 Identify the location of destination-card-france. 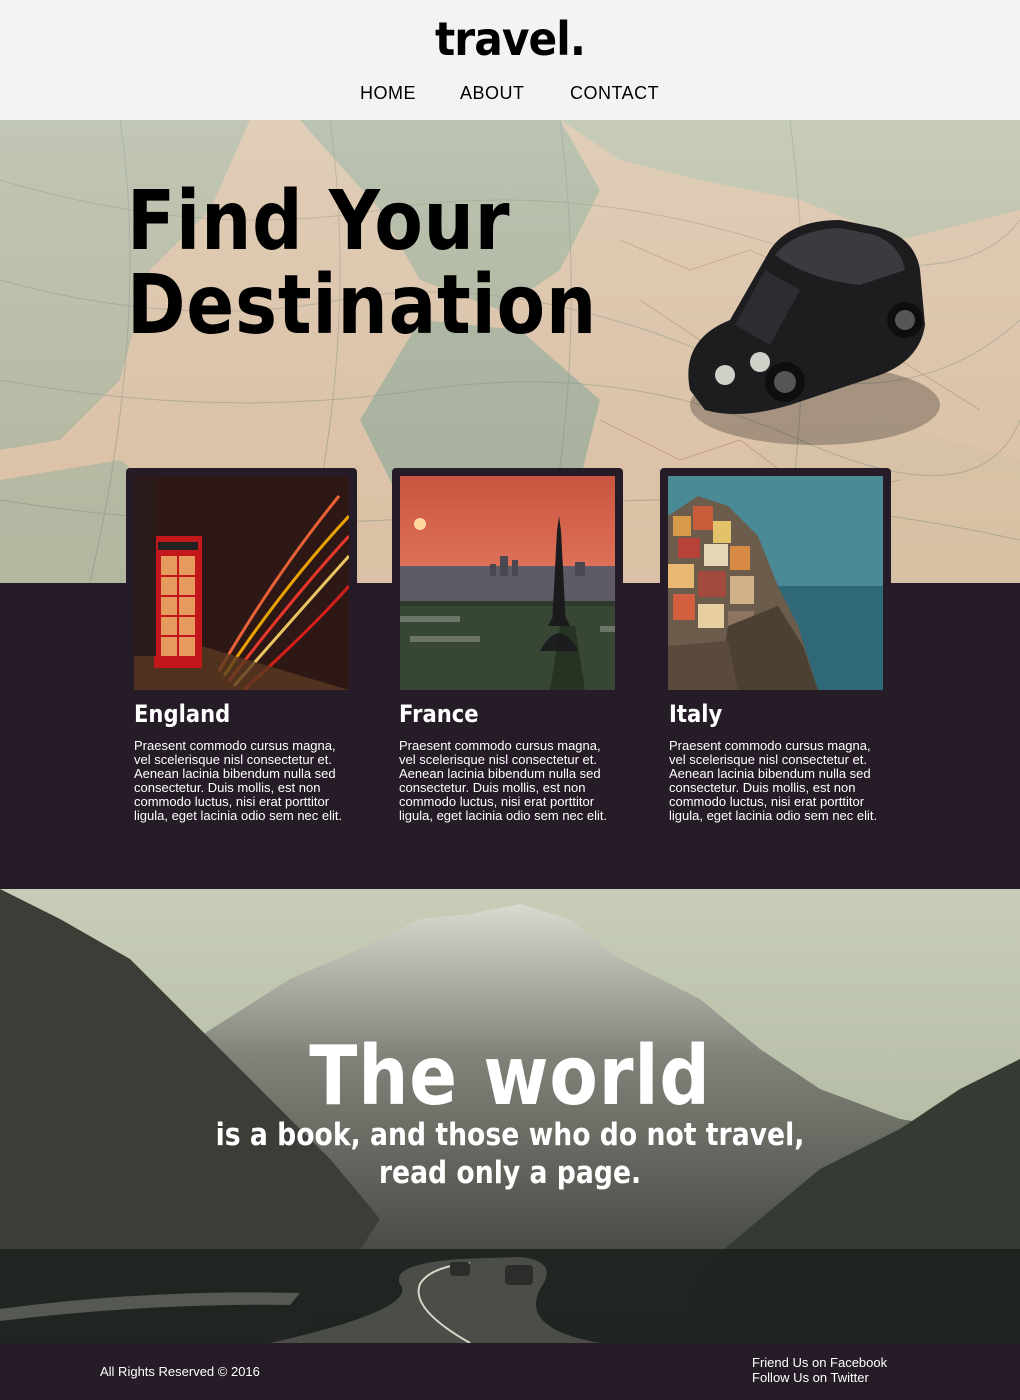
(507, 583).